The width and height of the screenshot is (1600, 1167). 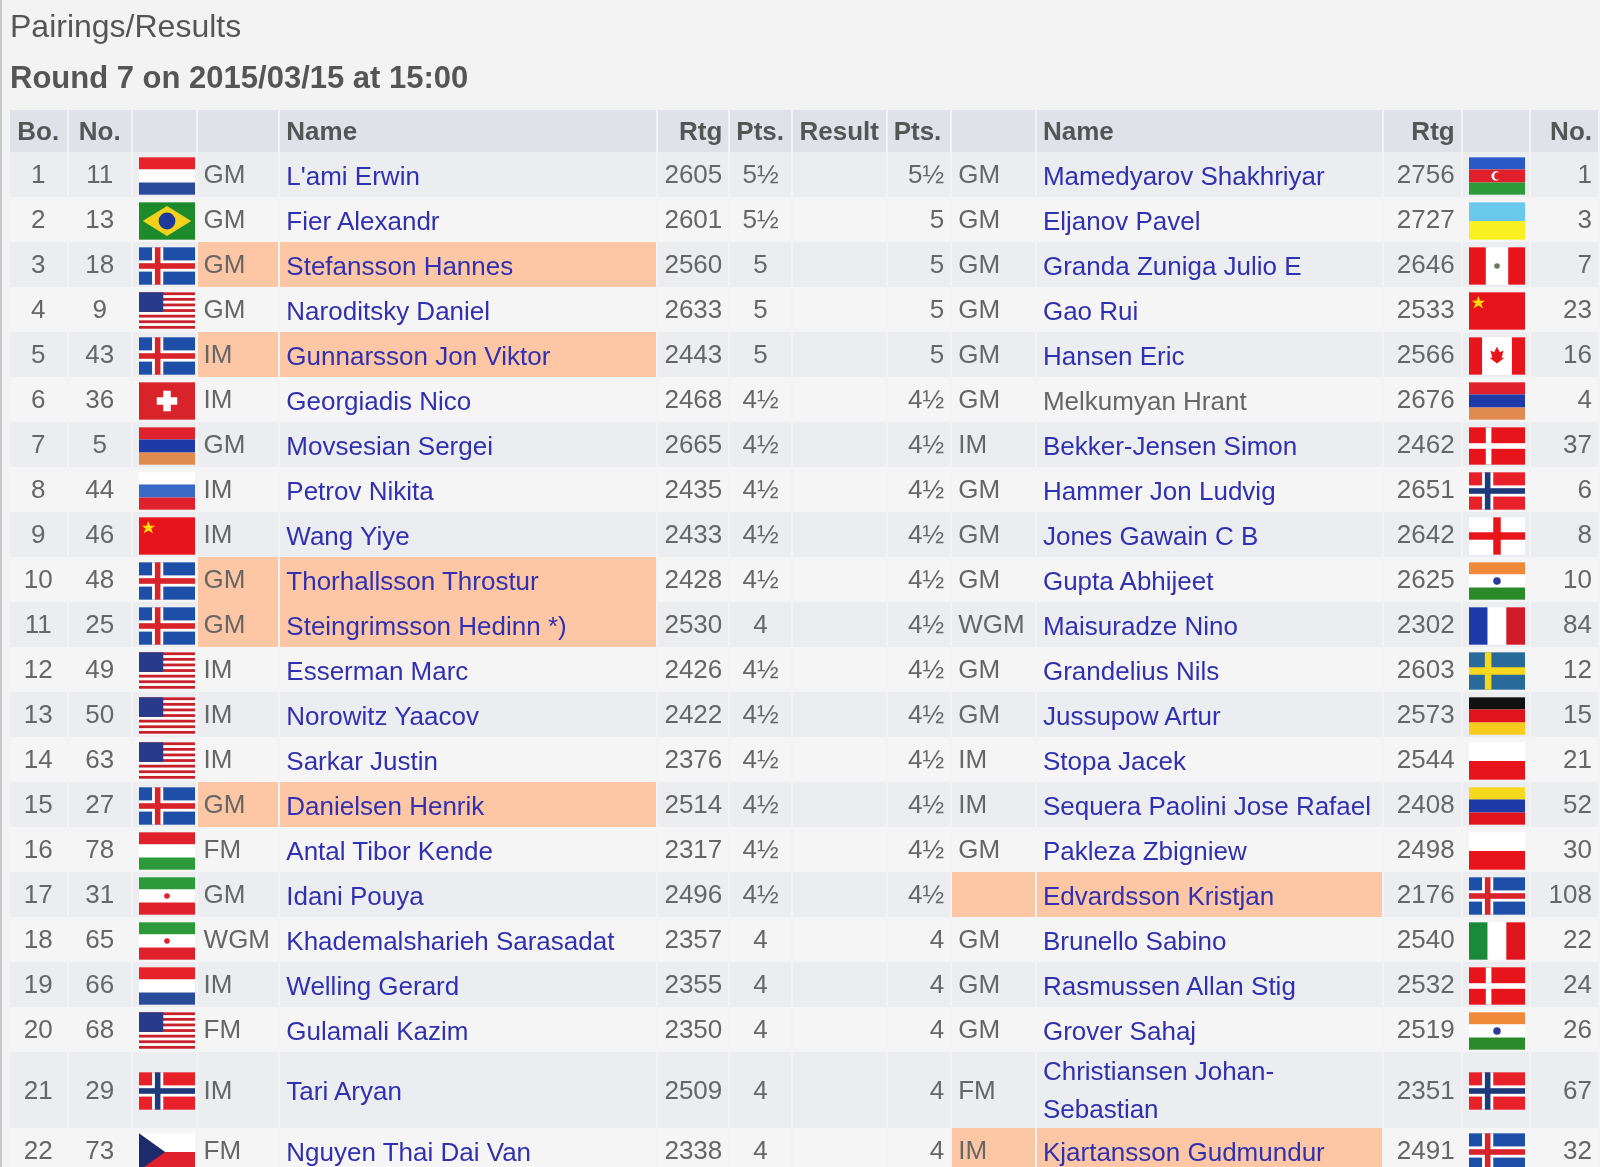 I want to click on player-name-link: Nguyen Thai Dai Van, so click(x=409, y=1149).